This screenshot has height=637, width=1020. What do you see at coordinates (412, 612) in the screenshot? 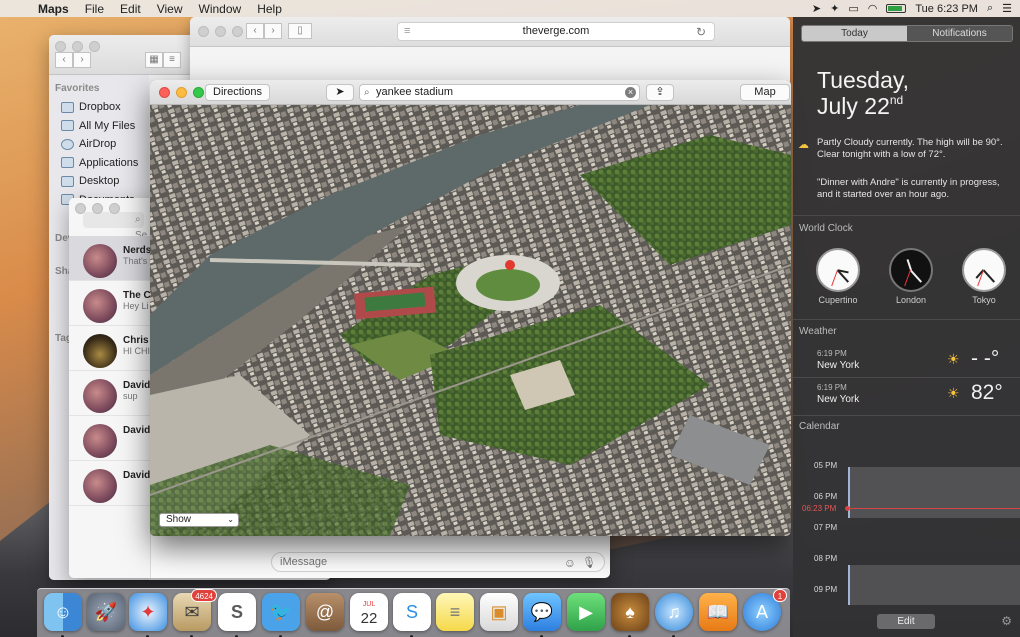
I see `simplenote-icon: S` at bounding box center [412, 612].